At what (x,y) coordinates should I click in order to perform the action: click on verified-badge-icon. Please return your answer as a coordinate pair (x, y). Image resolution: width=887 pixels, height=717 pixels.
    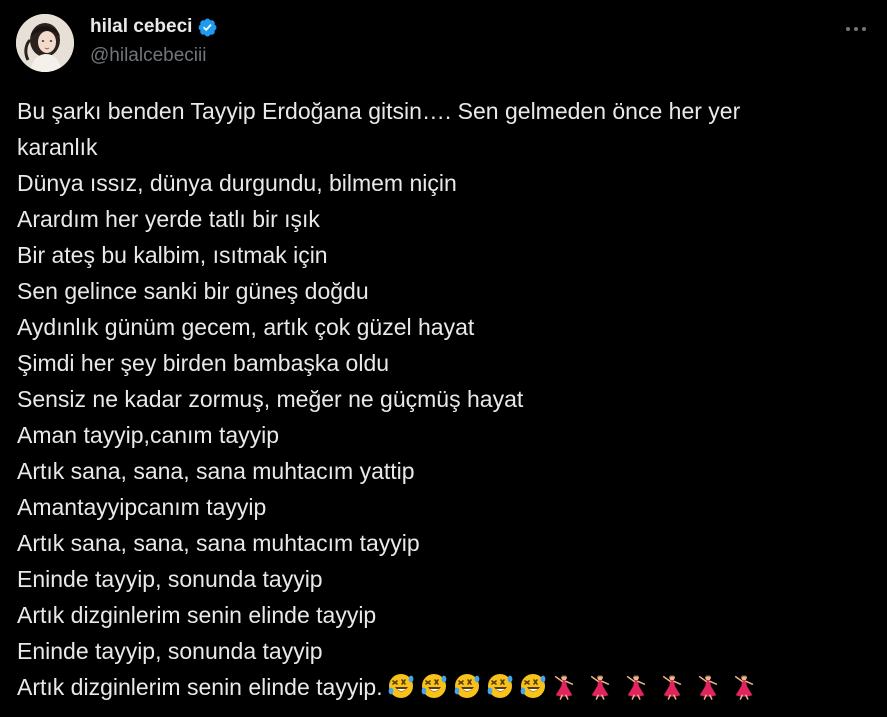
    Looking at the image, I should click on (207, 27).